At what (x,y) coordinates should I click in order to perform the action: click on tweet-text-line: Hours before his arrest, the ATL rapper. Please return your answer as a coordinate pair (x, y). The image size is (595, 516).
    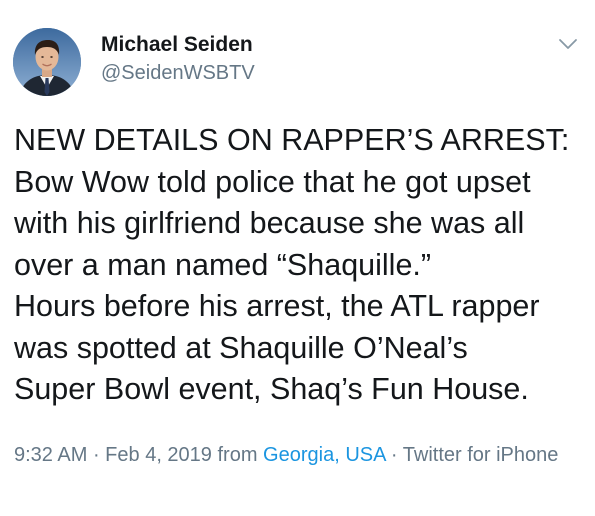
    Looking at the image, I should click on (277, 306).